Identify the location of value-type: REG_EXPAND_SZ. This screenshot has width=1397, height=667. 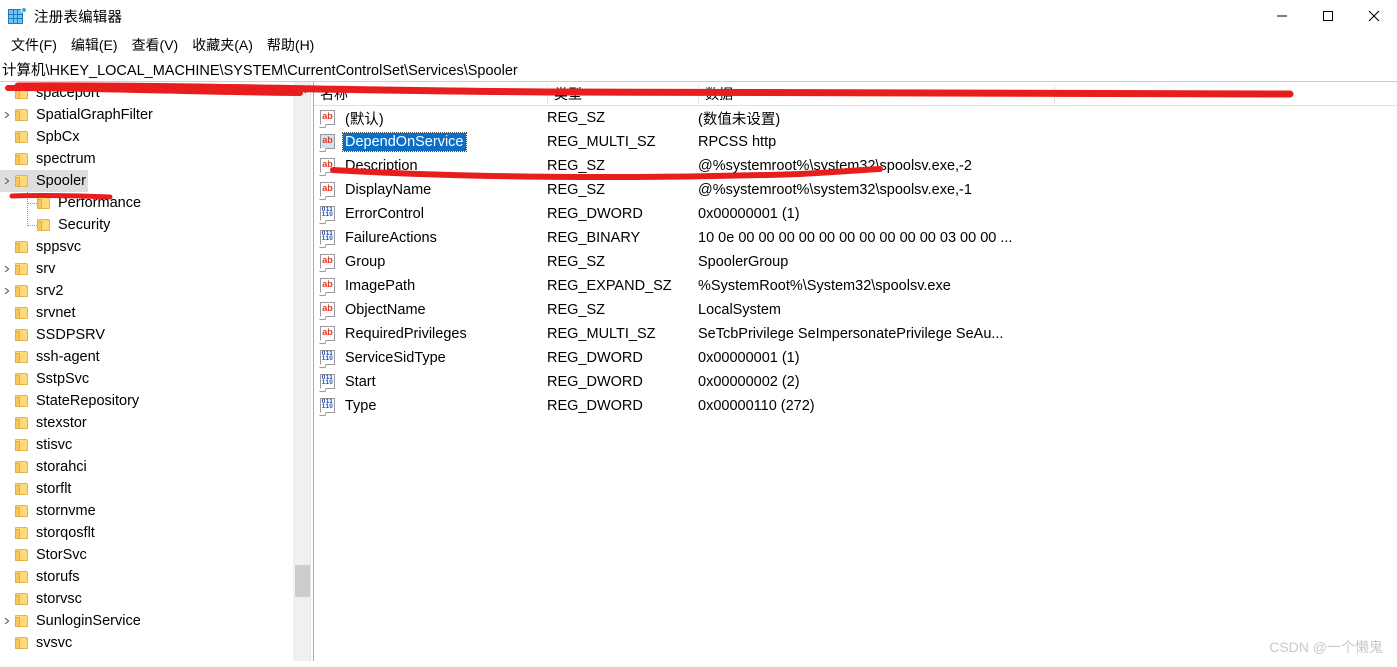
(609, 286).